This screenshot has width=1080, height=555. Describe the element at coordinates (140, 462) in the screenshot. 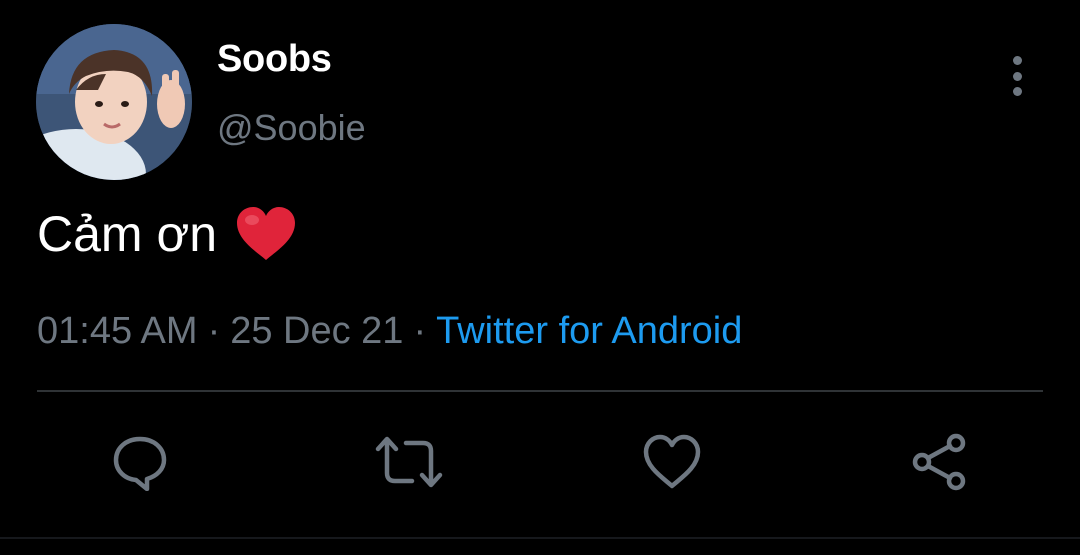

I see `reply-icon` at that location.